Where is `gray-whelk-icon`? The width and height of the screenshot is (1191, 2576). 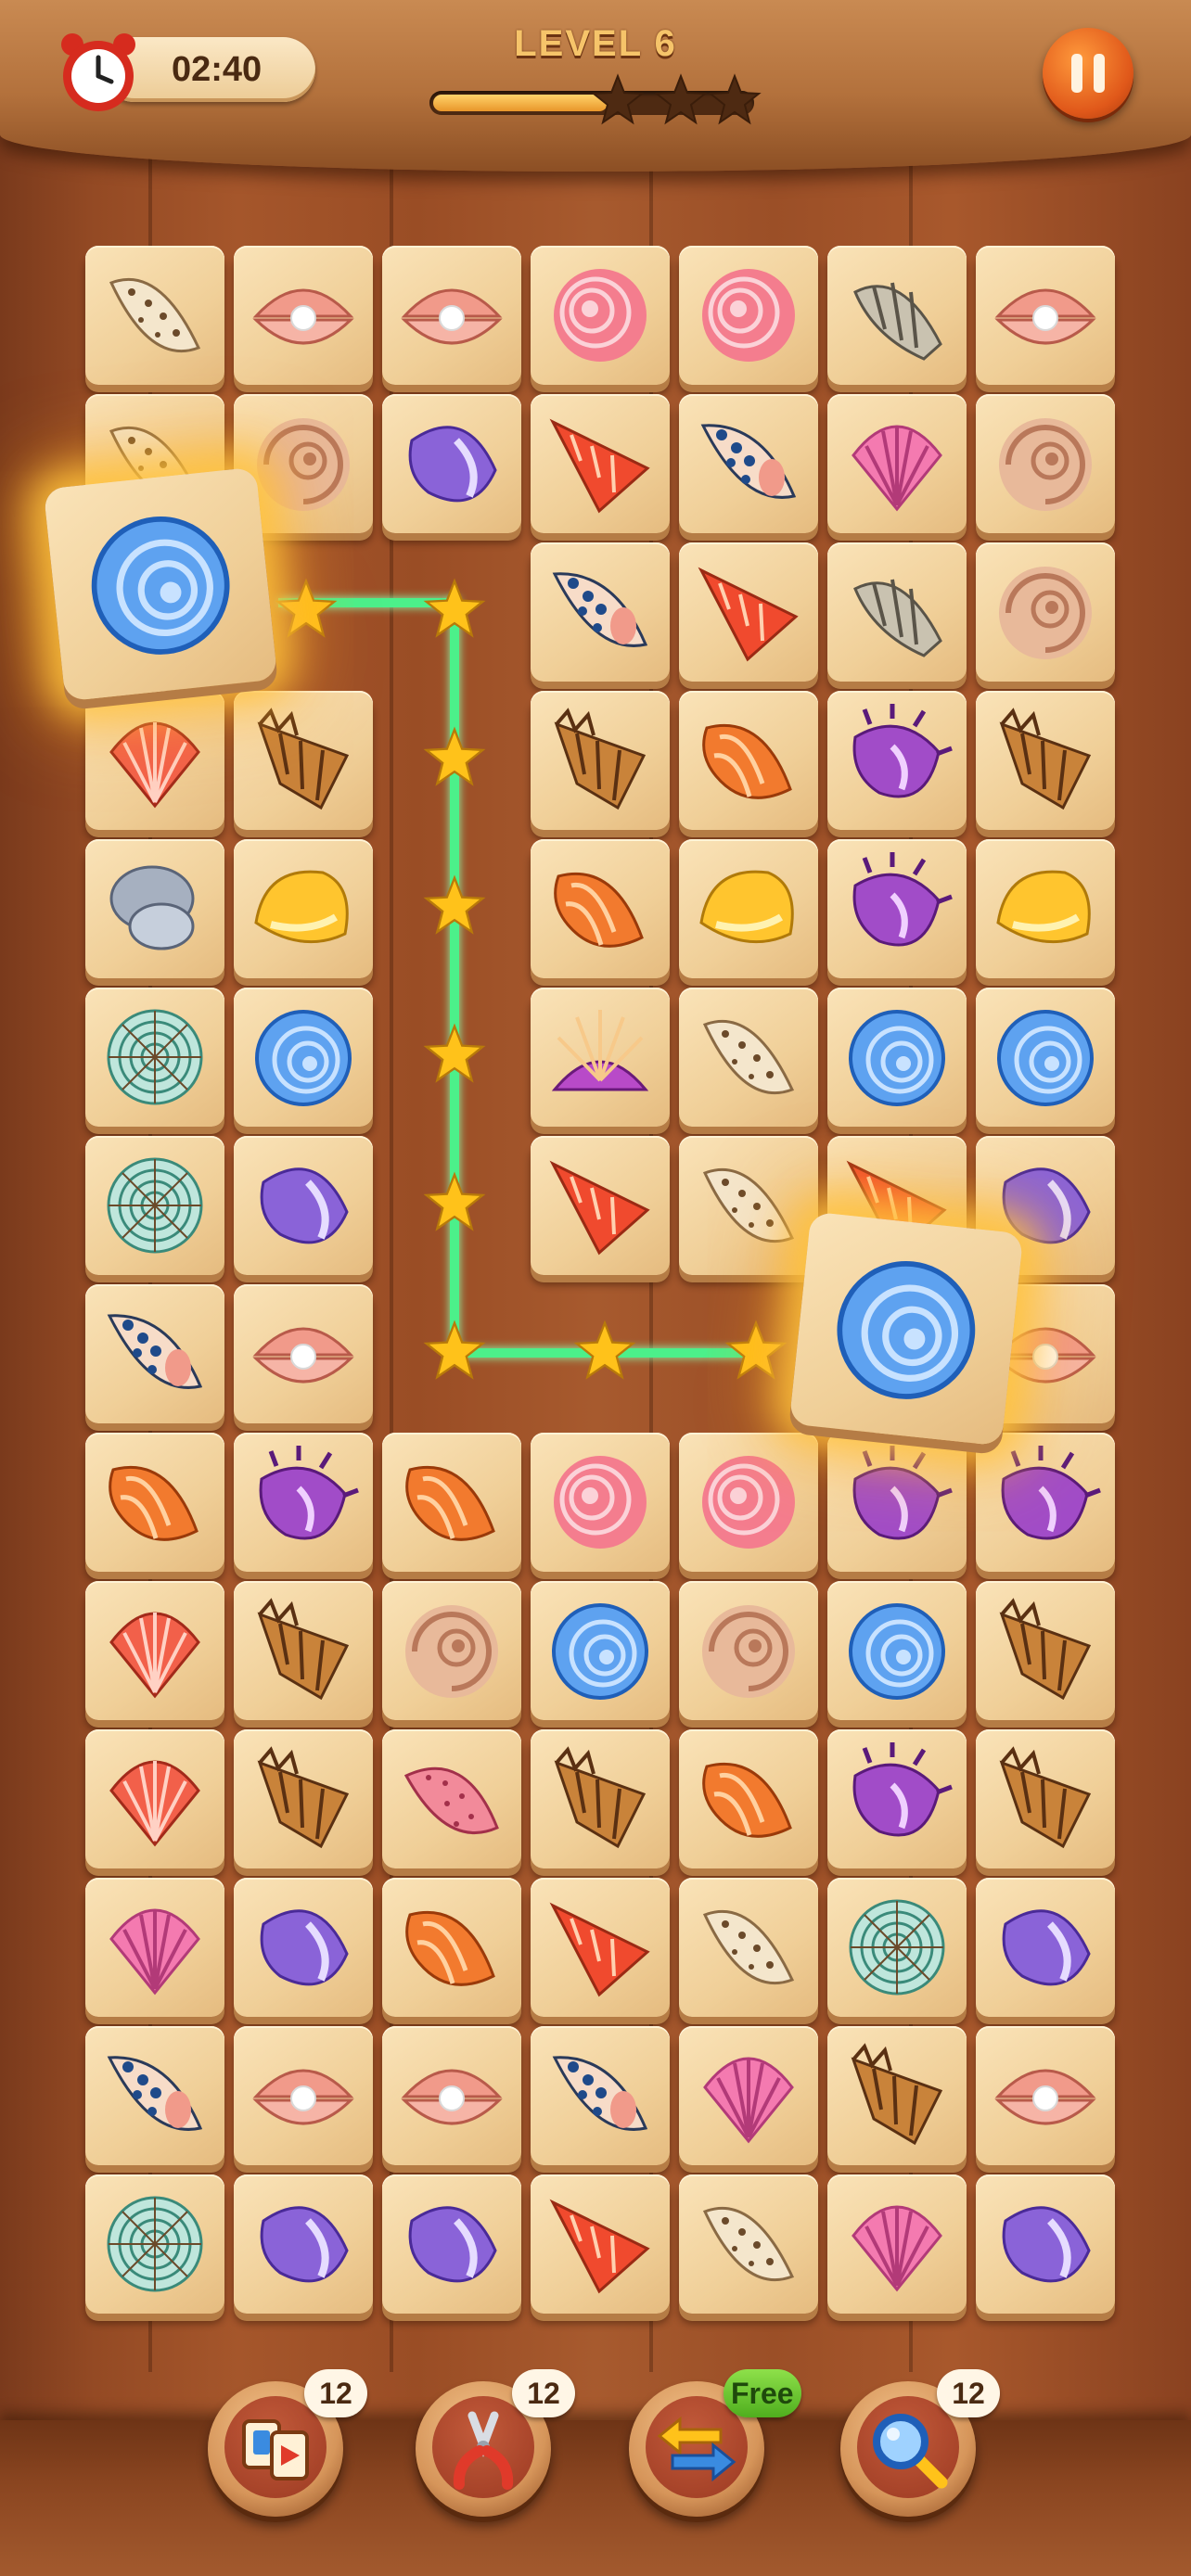
gray-whelk-icon is located at coordinates (897, 321).